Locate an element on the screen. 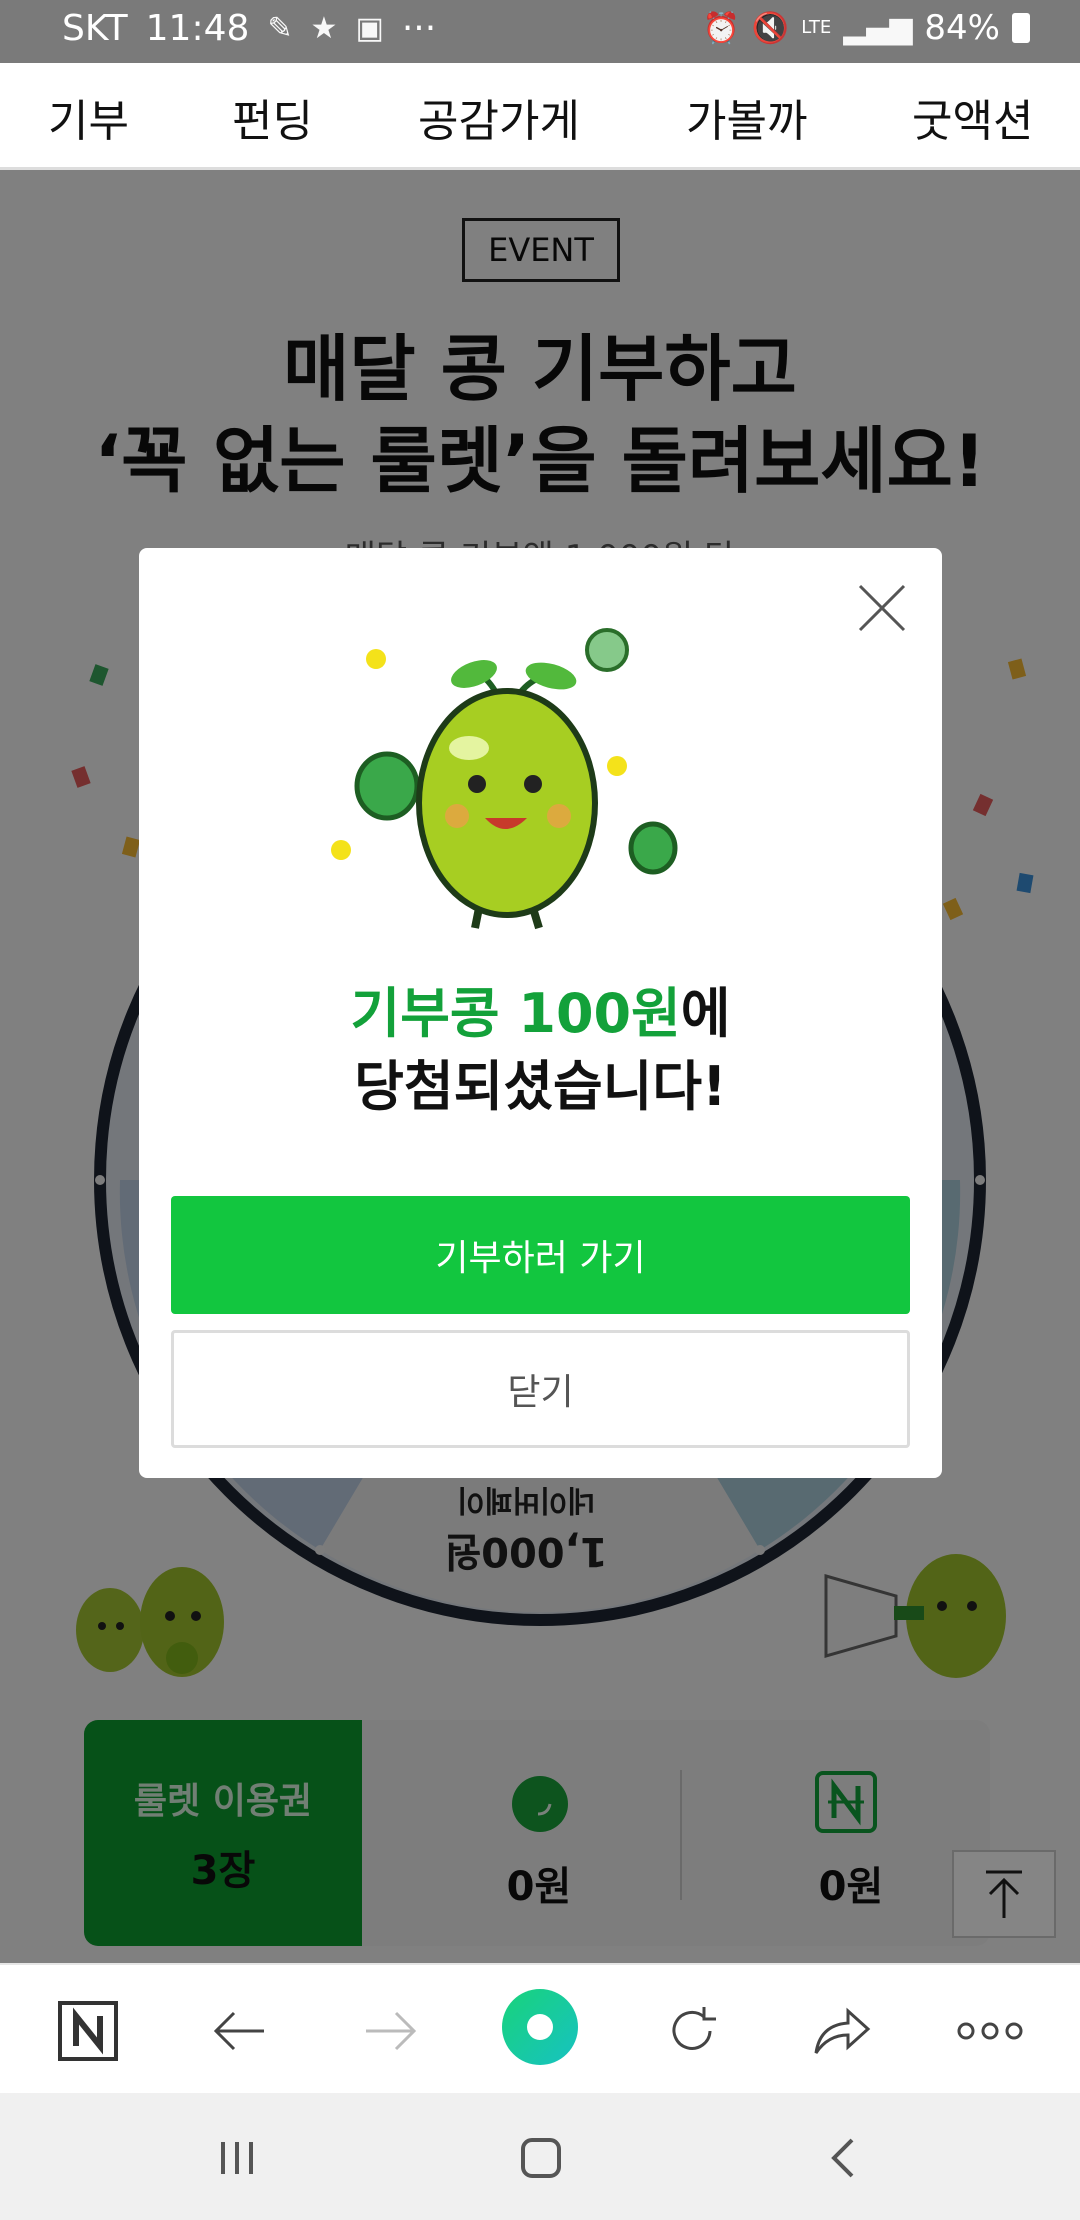 The height and width of the screenshot is (2220, 1080). network-label: LTE is located at coordinates (816, 27).